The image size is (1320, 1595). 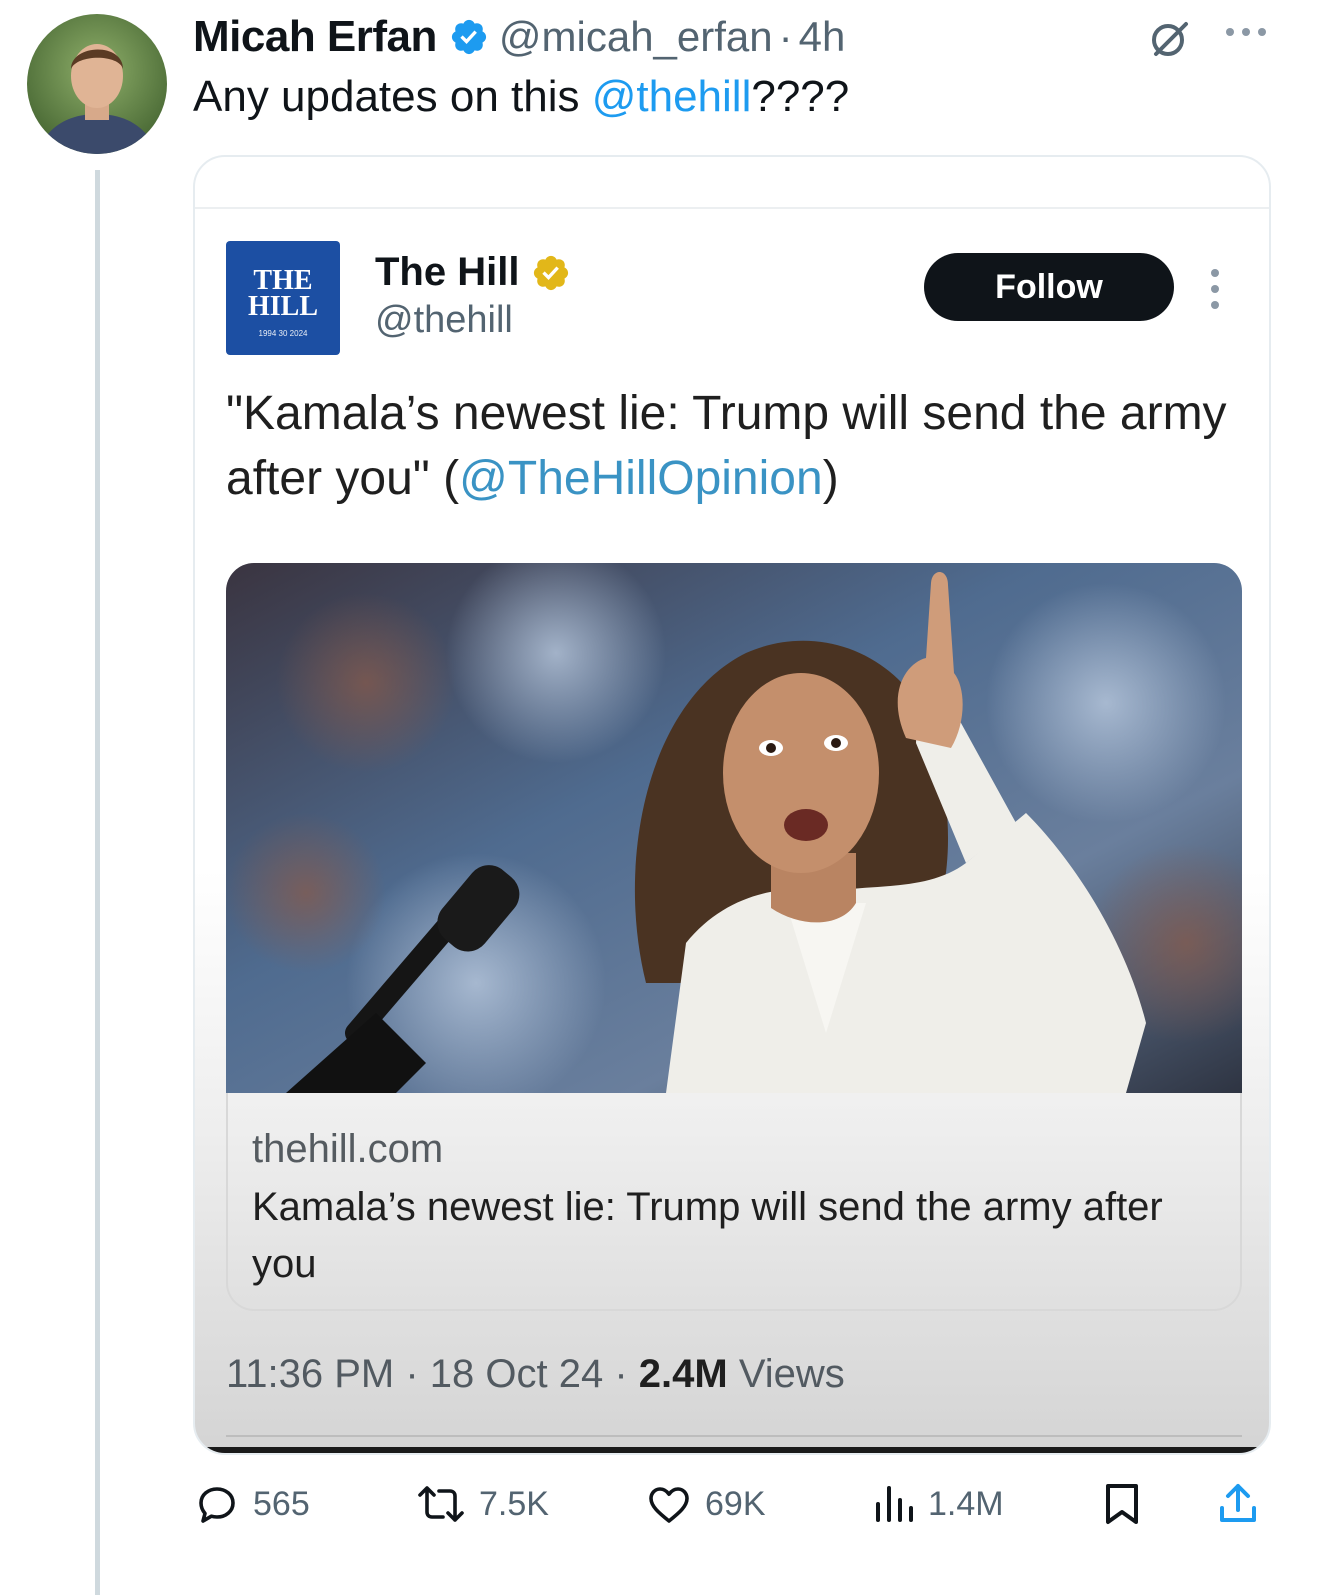 I want to click on quoted-meta: 11:36 PM · 18 Oct 24 · 2.4M Views, so click(x=535, y=1374).